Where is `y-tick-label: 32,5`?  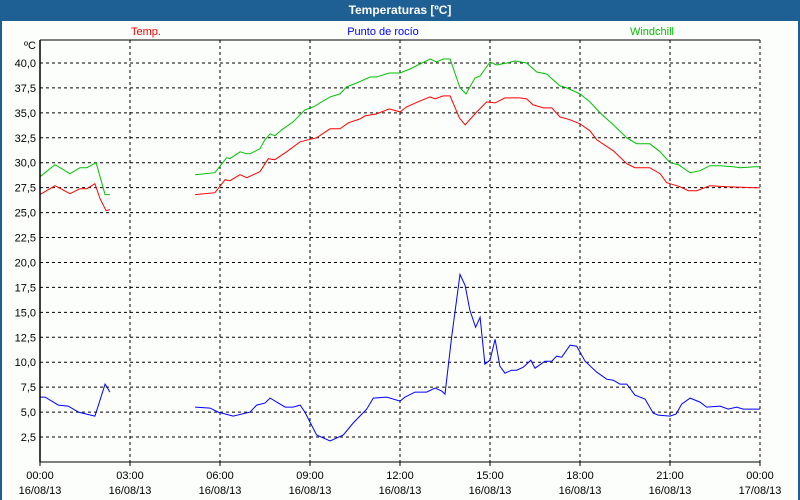
y-tick-label: 32,5 is located at coordinates (25, 139).